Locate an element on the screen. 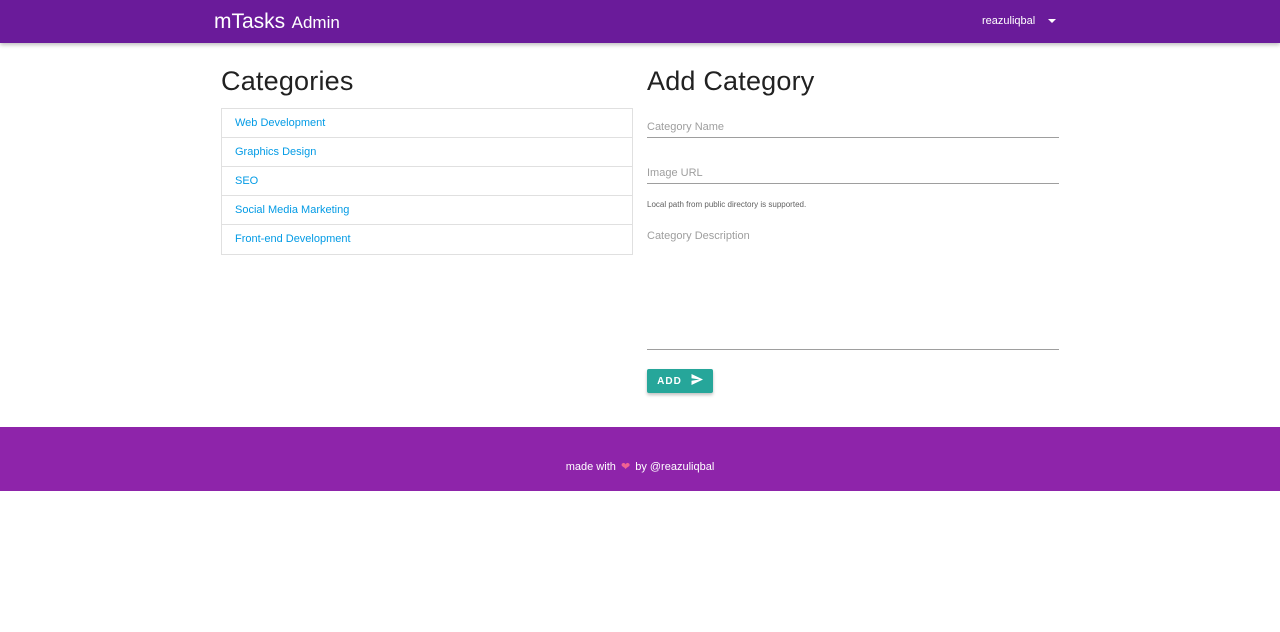 The width and height of the screenshot is (1280, 632). category-name-field-wrapper is located at coordinates (853, 127).